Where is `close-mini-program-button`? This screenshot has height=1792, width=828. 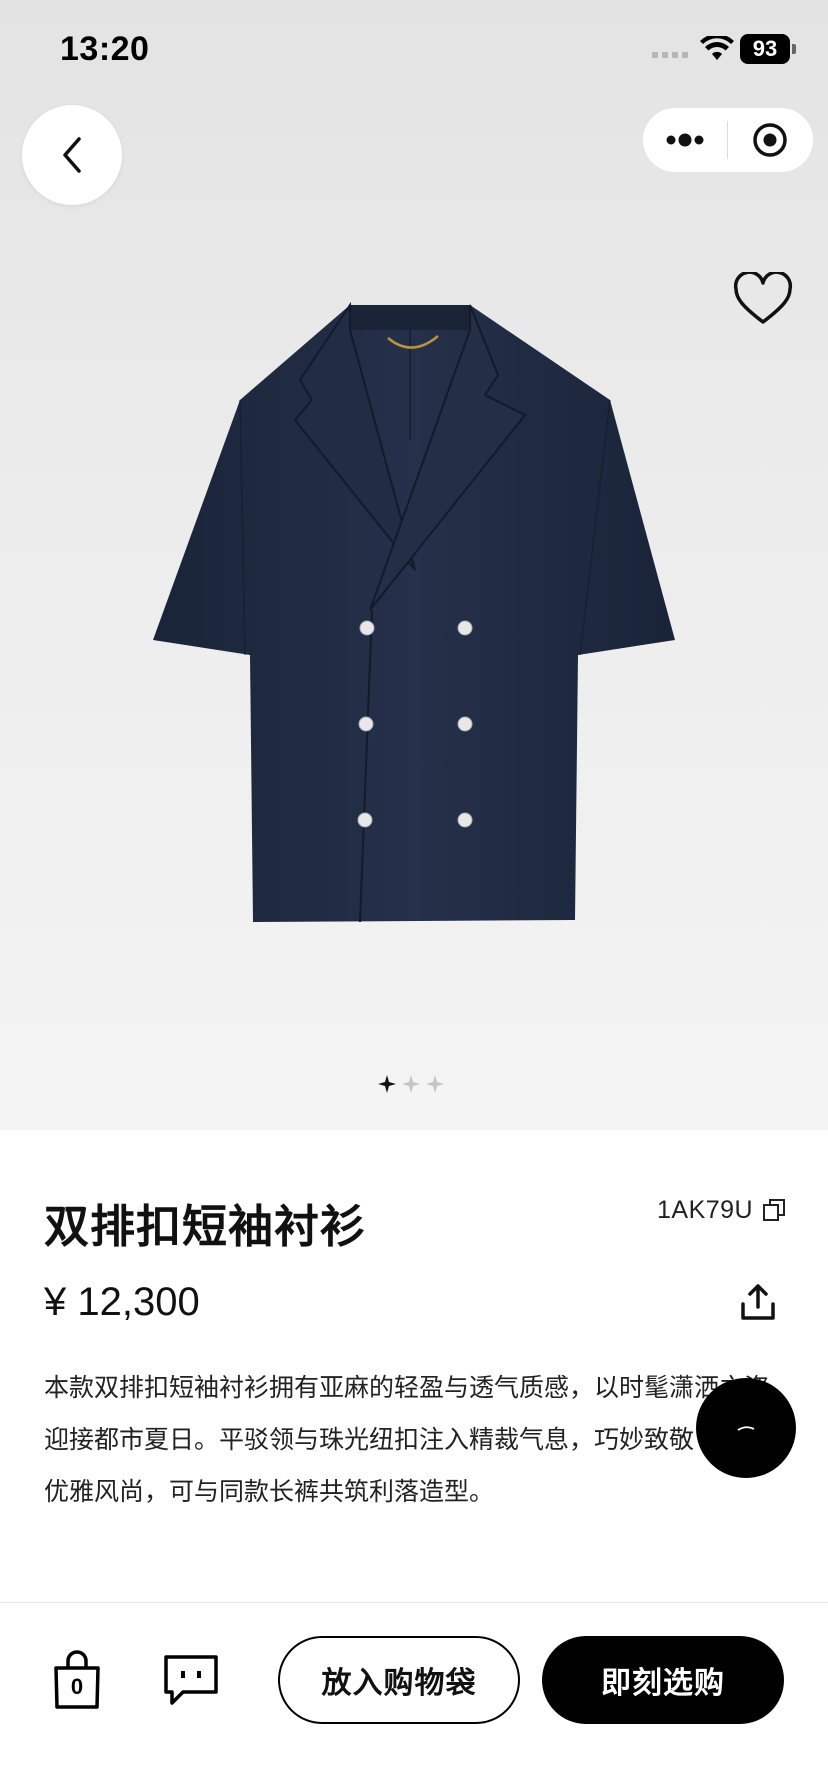
close-mini-program-button is located at coordinates (770, 140).